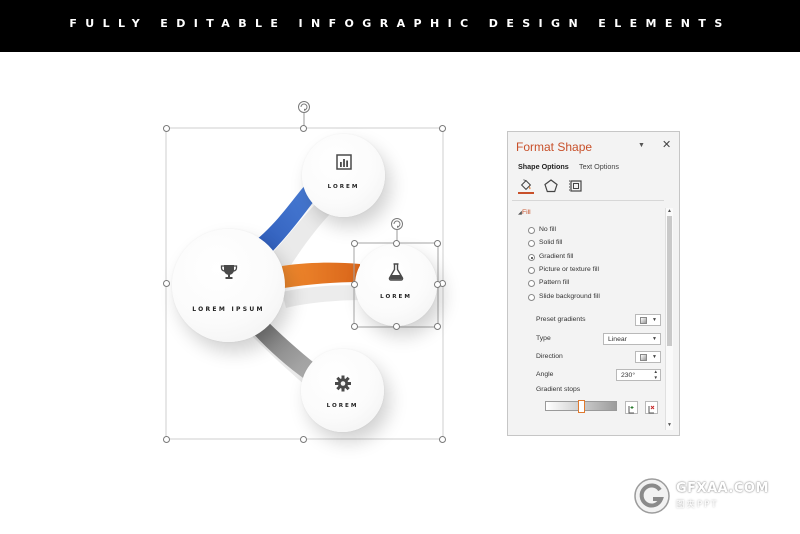 Image resolution: width=800 pixels, height=534 pixels. I want to click on shape-rotate-handle-icon, so click(397, 224).